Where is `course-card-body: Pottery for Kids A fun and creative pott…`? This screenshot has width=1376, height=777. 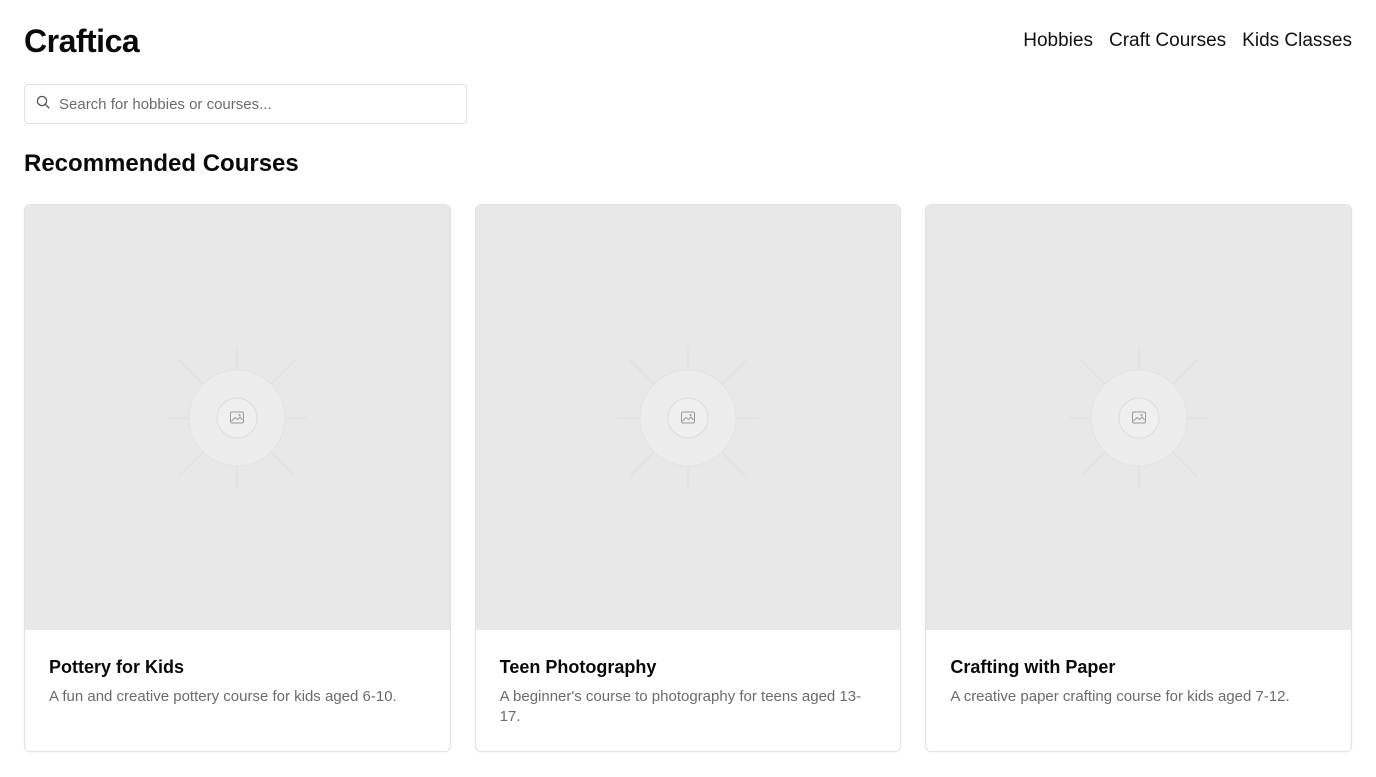 course-card-body: Pottery for Kids A fun and creative pott… is located at coordinates (237, 668).